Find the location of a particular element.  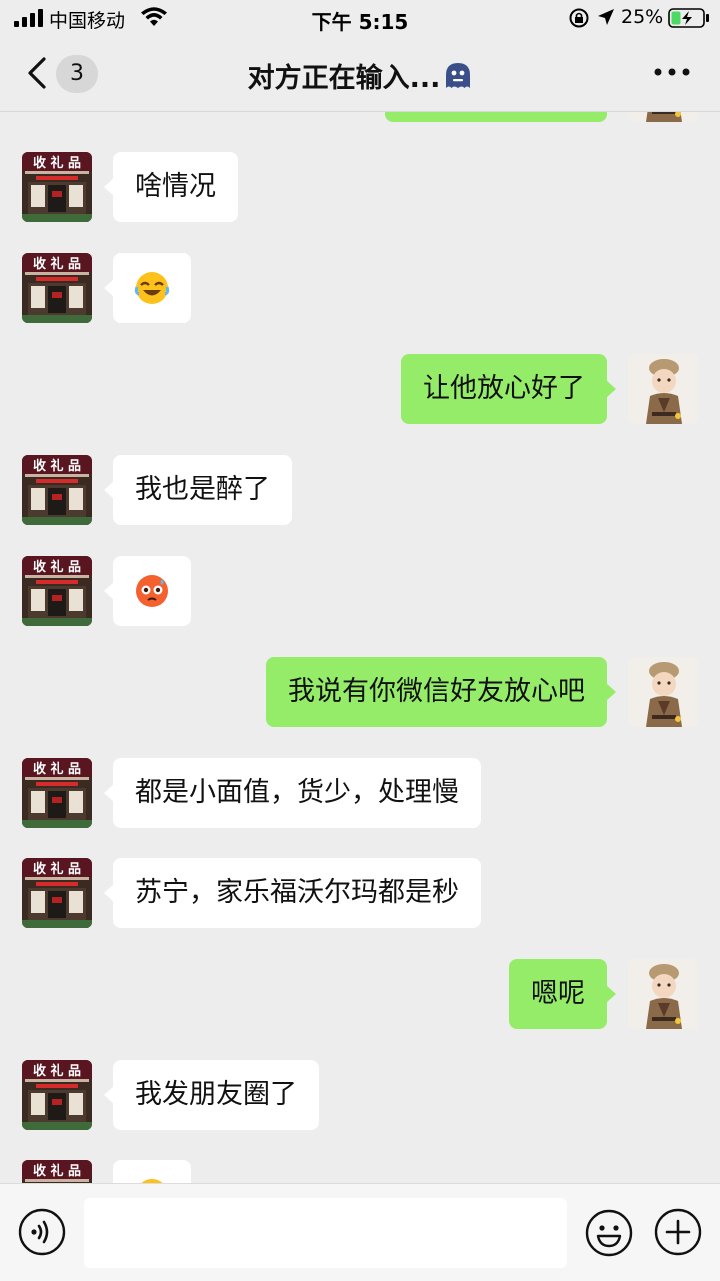

location-arrow-icon is located at coordinates (606, 17).